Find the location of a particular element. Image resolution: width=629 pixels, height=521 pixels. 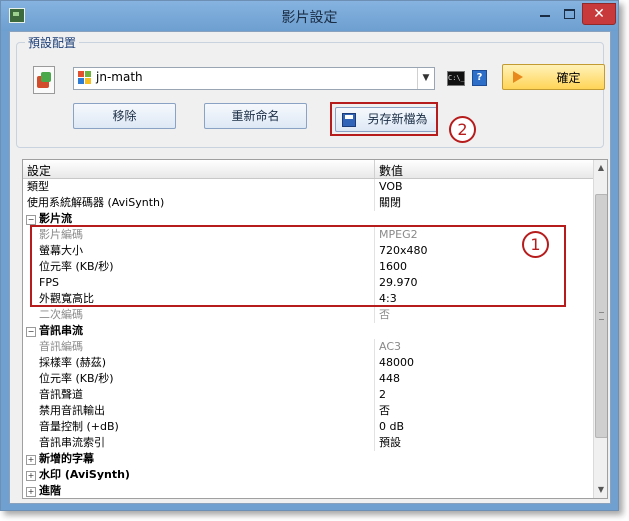

close-icon: ✕ is located at coordinates (599, 14).